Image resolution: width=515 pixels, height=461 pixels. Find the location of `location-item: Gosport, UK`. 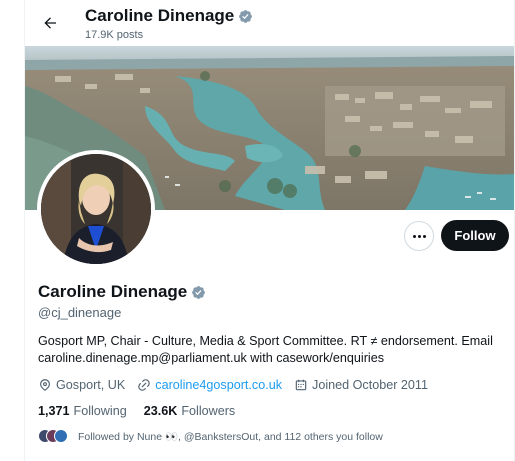

location-item: Gosport, UK is located at coordinates (81, 385).